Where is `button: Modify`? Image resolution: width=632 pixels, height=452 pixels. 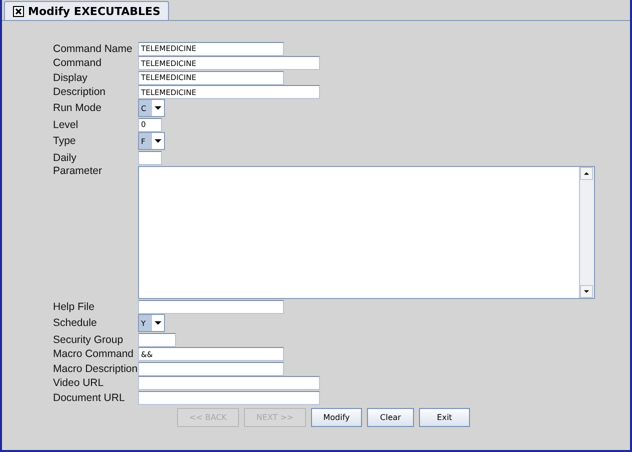
button: Modify is located at coordinates (336, 417).